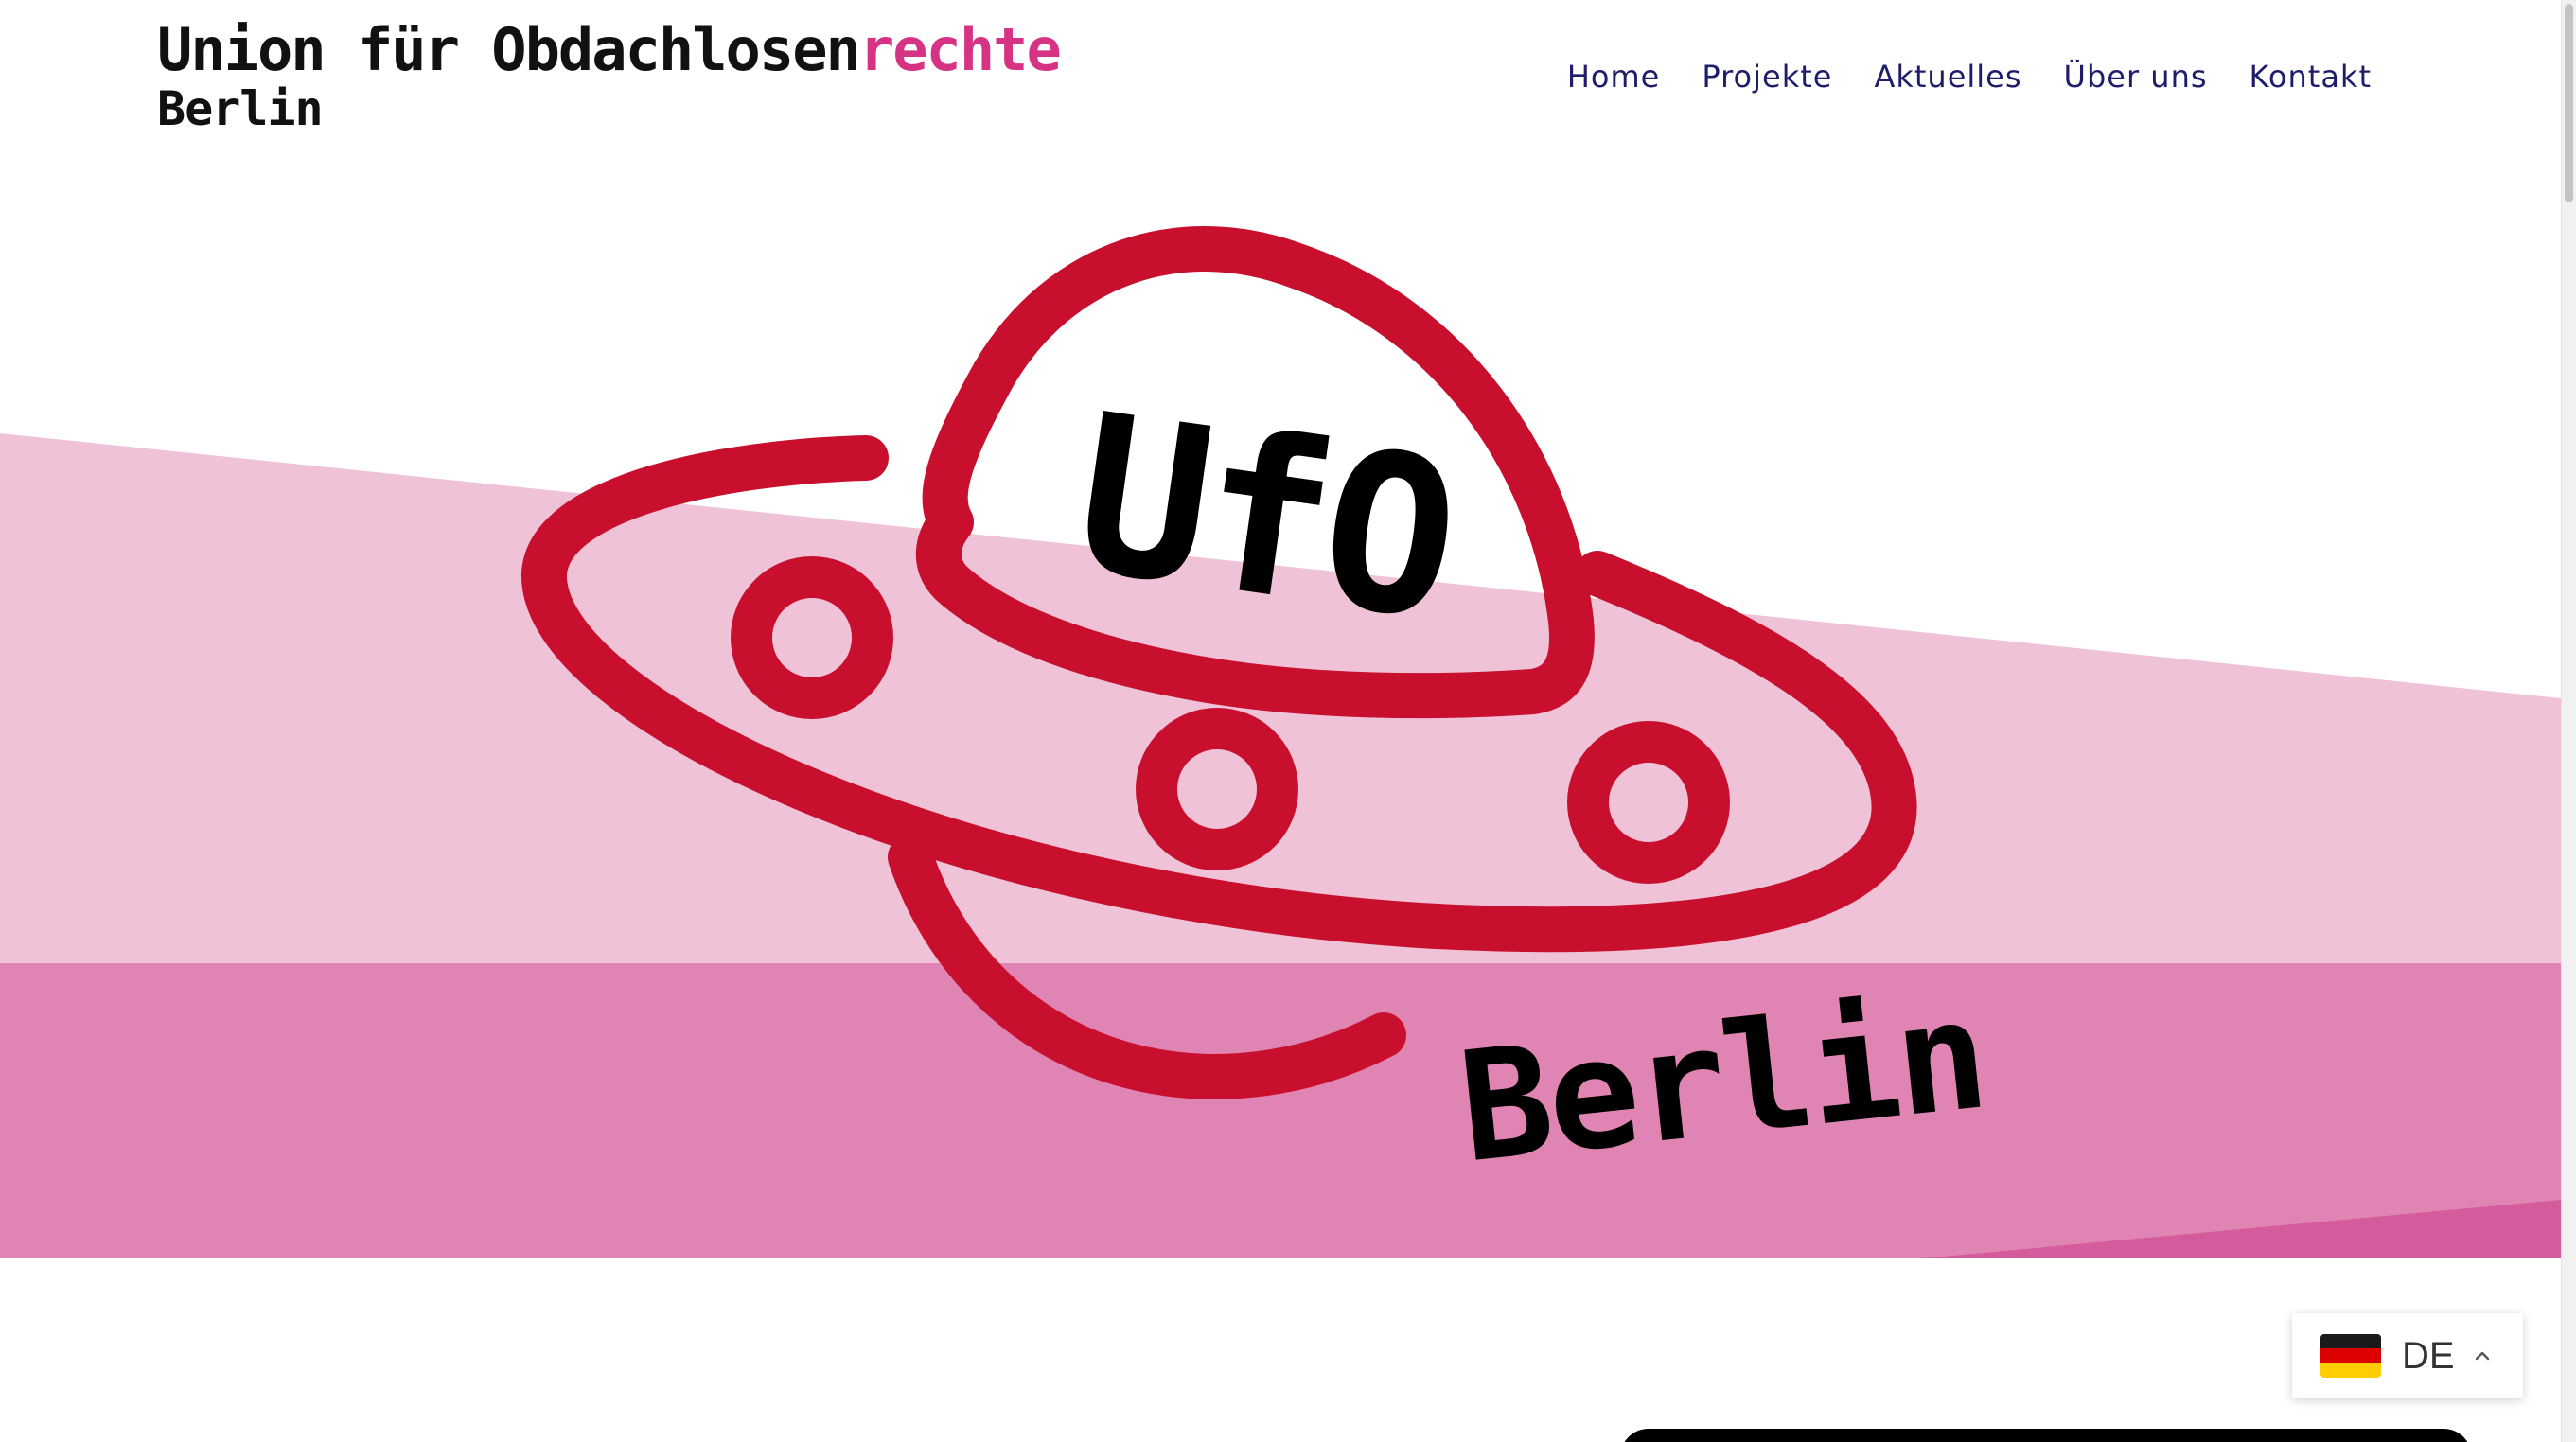 Image resolution: width=2576 pixels, height=1442 pixels. I want to click on bottom-card-edge, so click(2046, 1435).